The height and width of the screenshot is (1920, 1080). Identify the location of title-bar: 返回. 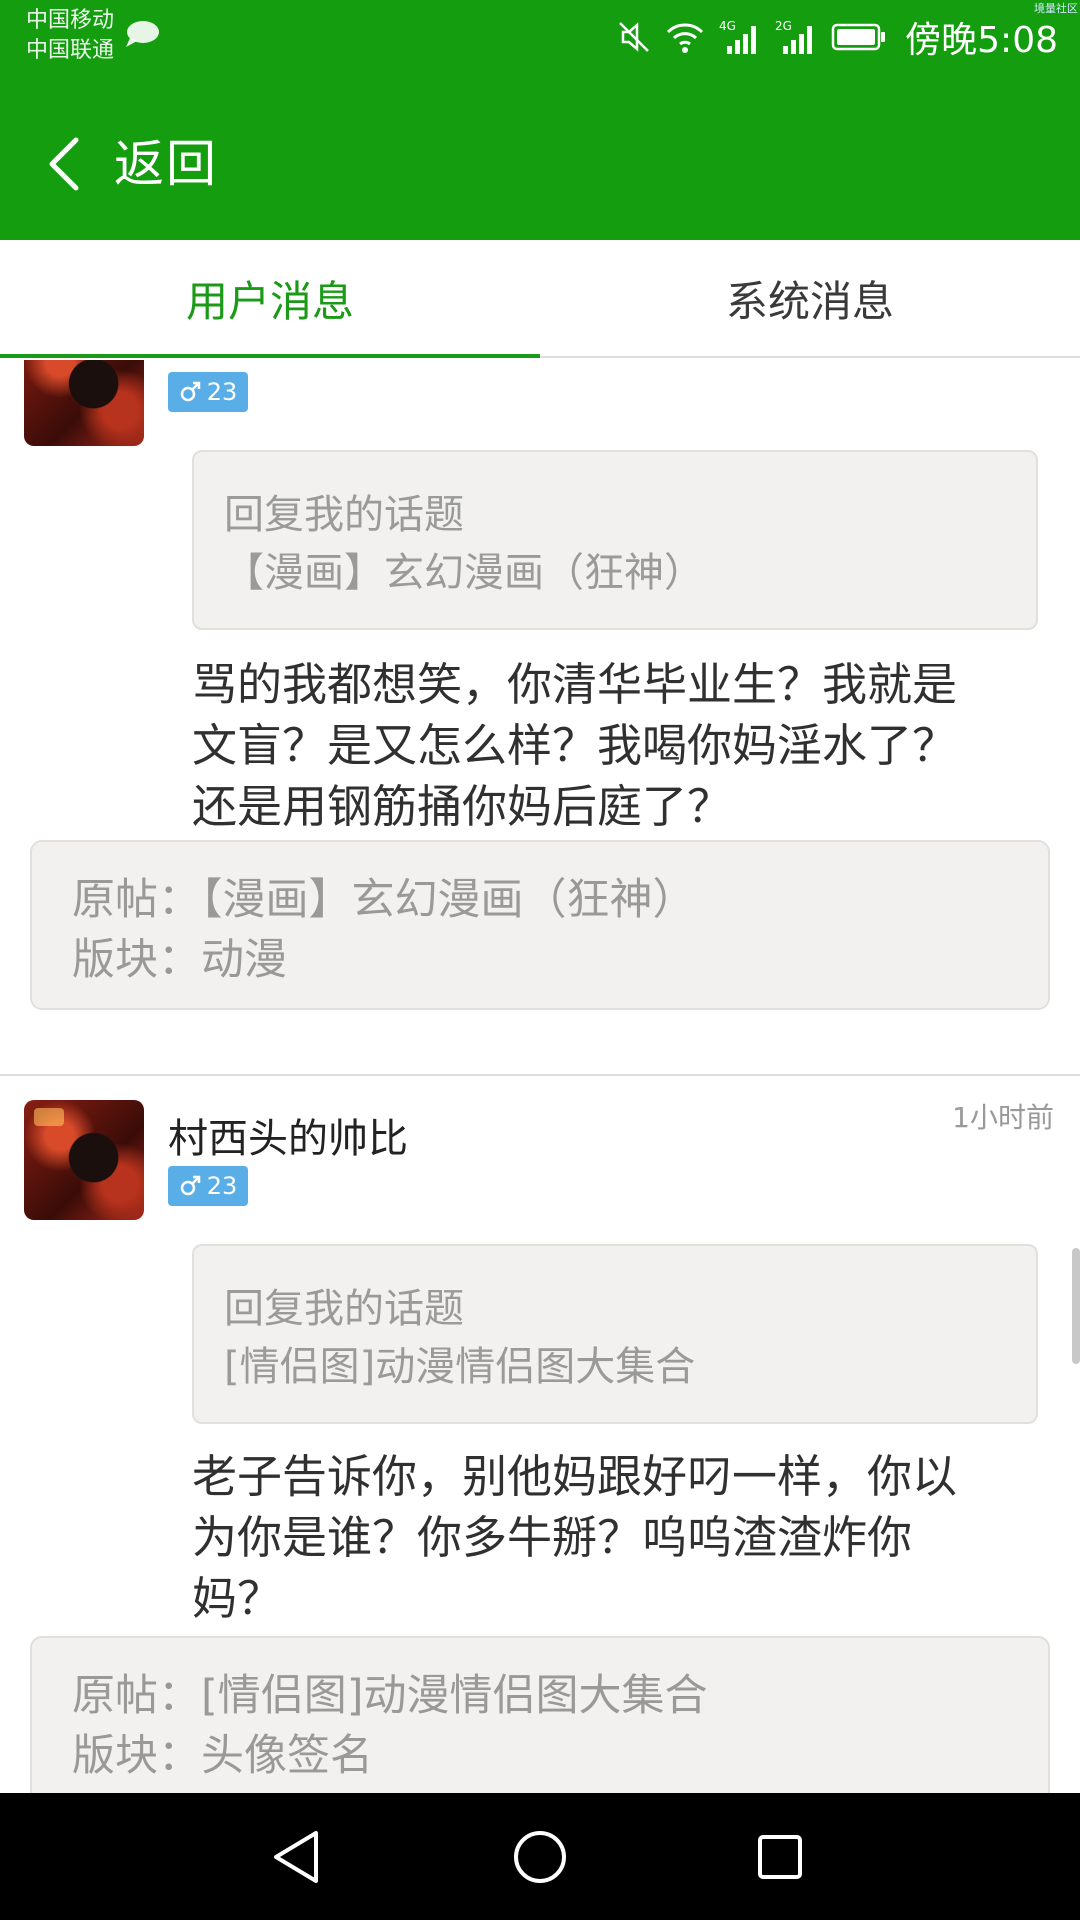
(540, 160).